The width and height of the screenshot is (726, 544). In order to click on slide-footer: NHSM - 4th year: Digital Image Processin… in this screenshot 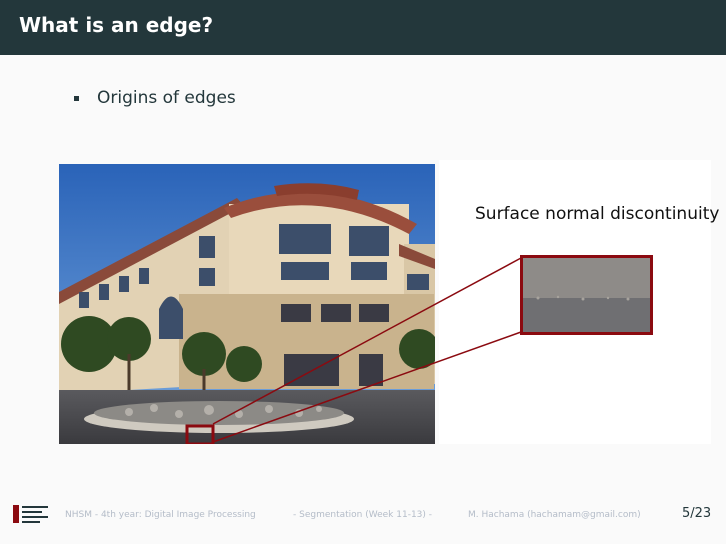, I will do `click(363, 515)`.